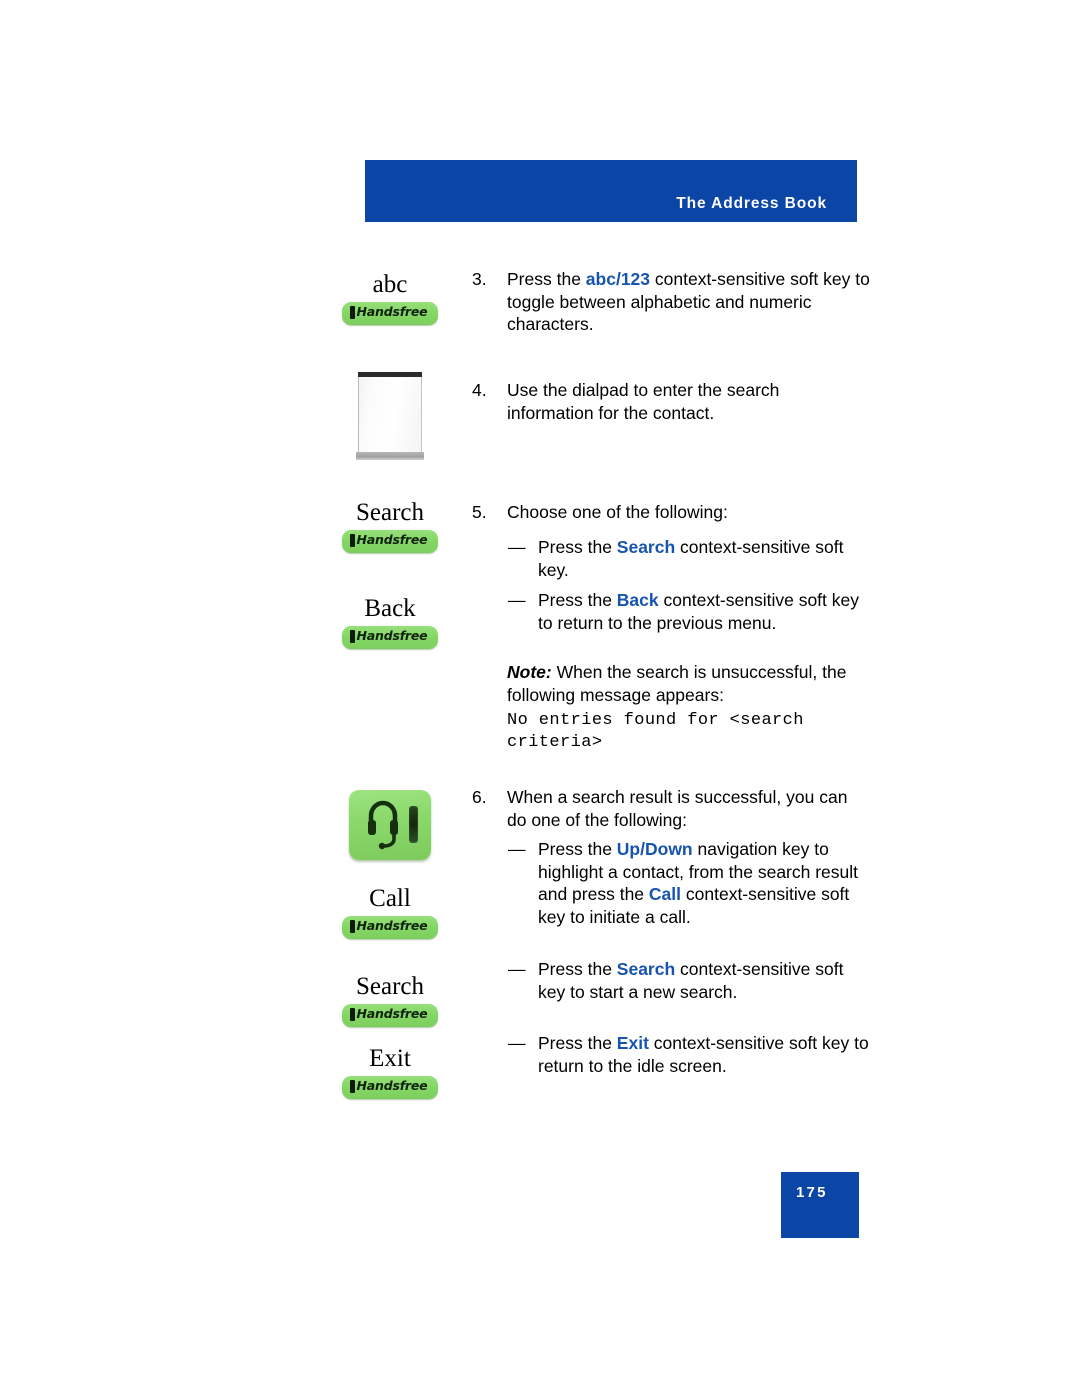 The image size is (1080, 1397). I want to click on step-number: 4., so click(479, 390).